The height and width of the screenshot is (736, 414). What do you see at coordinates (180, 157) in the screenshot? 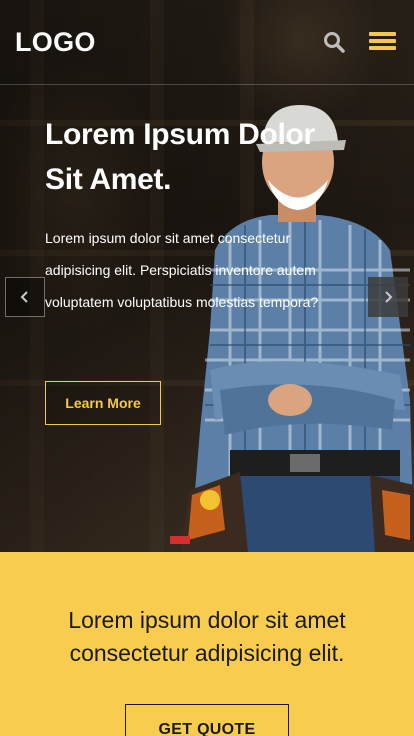
I see `hero-title: Lorem Ipsum Dolor Sit Amet.` at bounding box center [180, 157].